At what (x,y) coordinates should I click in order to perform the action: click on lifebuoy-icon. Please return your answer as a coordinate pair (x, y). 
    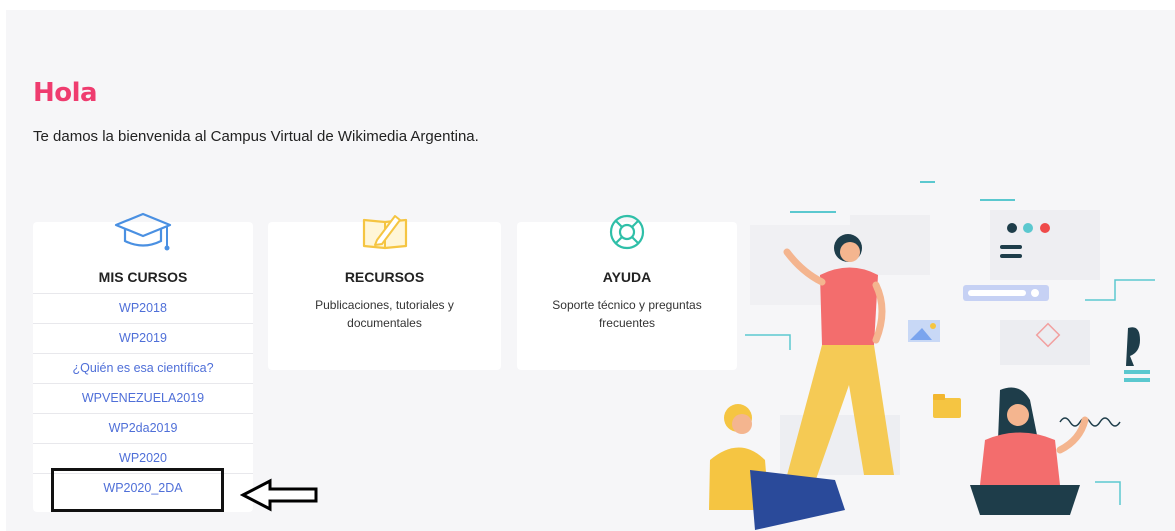
    Looking at the image, I should click on (627, 232).